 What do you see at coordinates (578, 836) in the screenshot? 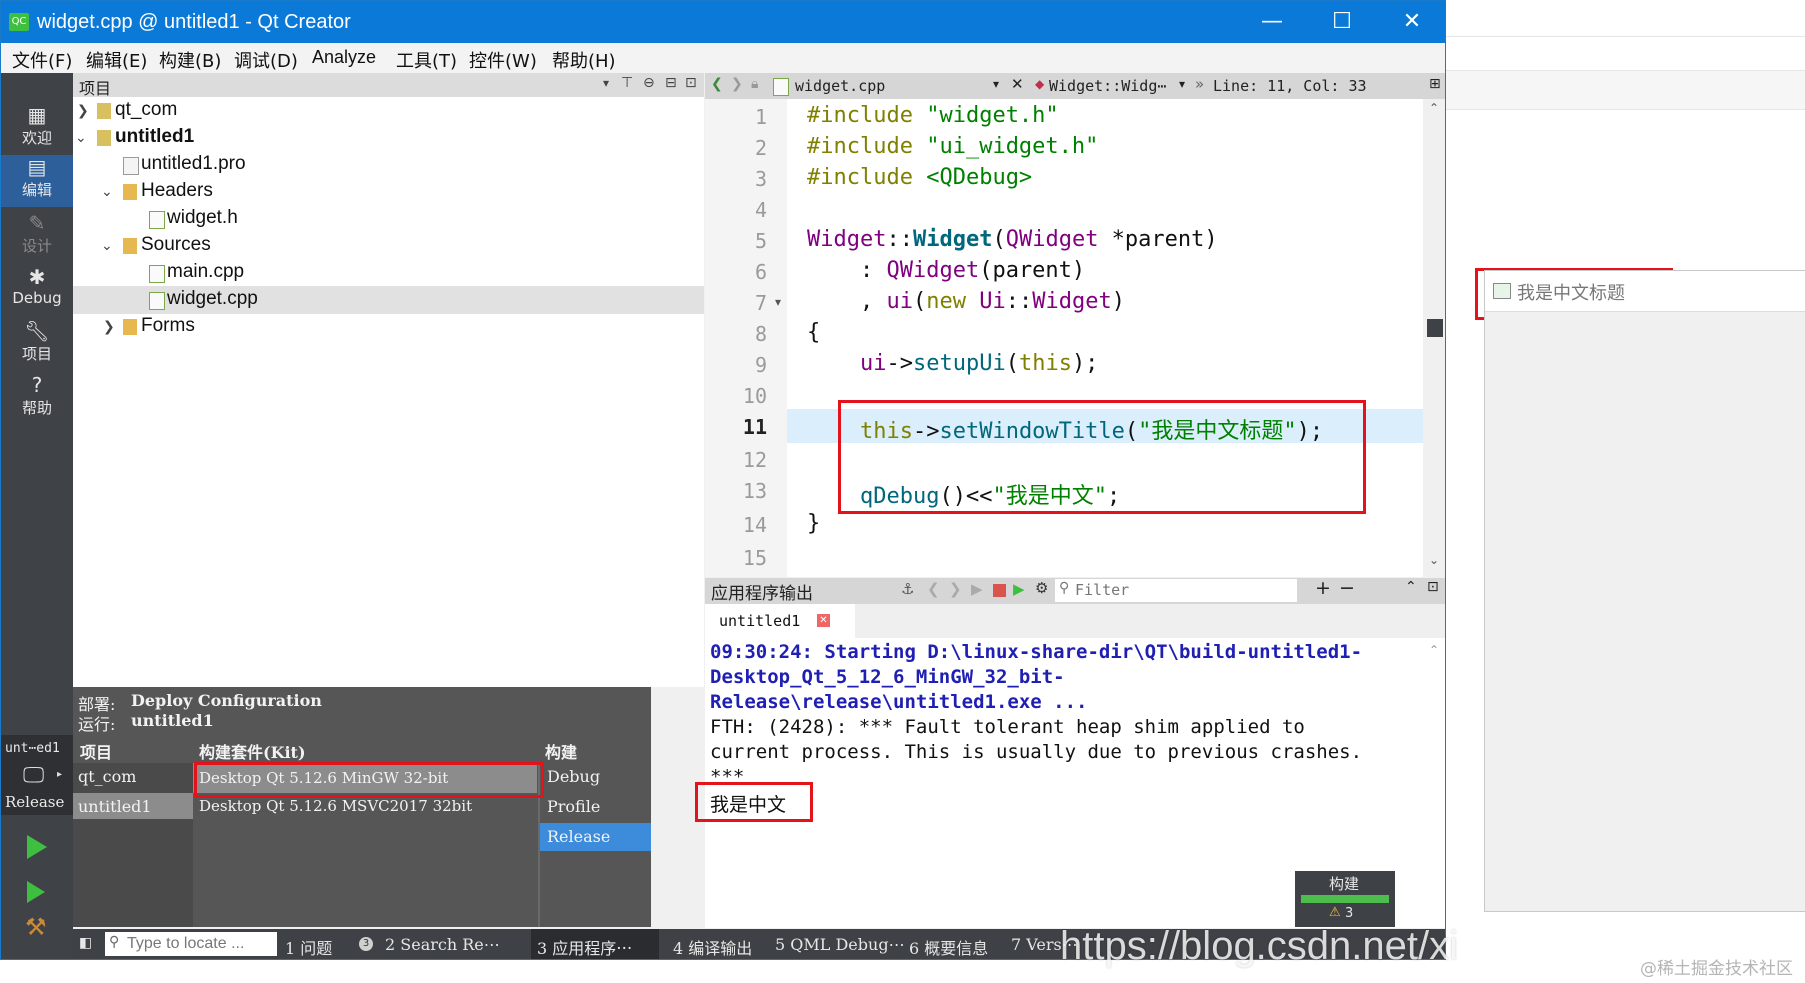
I see `build-option-release: Release` at bounding box center [578, 836].